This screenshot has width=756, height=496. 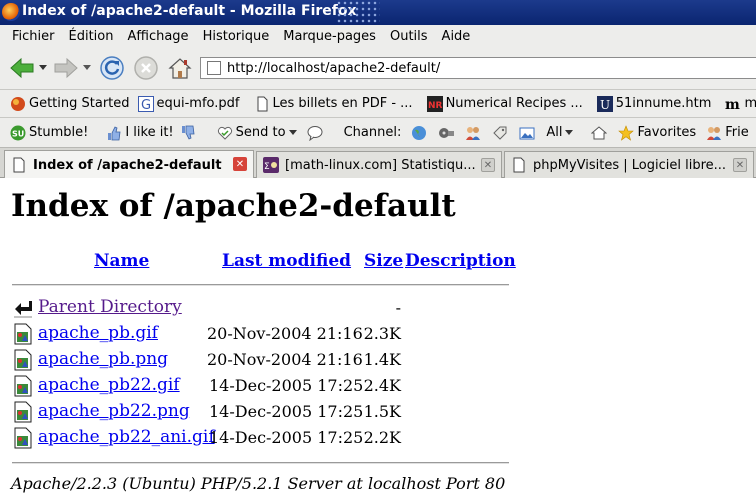 What do you see at coordinates (109, 385) in the screenshot?
I see `file-link: apache_pb22.gif` at bounding box center [109, 385].